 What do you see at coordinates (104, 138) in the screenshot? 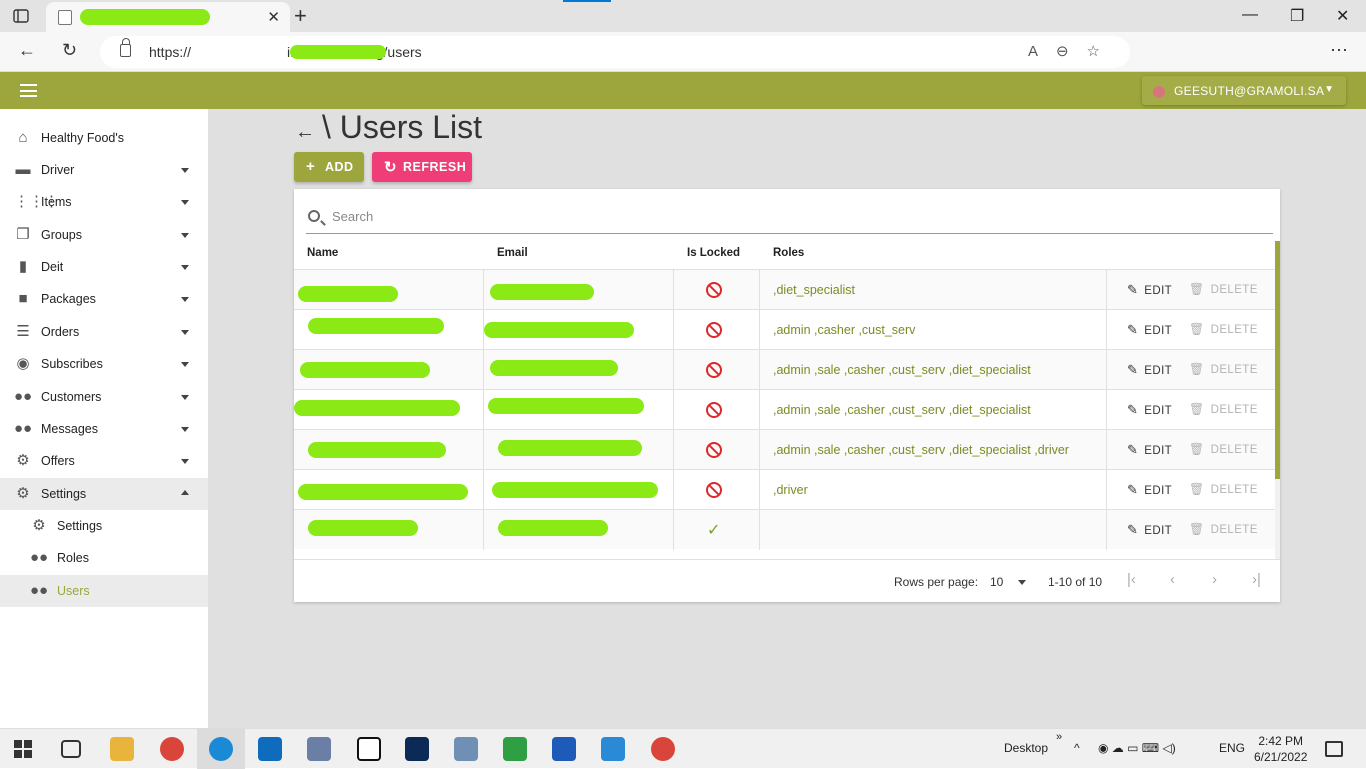
I see `sidebar-item-healthy-foods: ⌂ Healthy Food's` at bounding box center [104, 138].